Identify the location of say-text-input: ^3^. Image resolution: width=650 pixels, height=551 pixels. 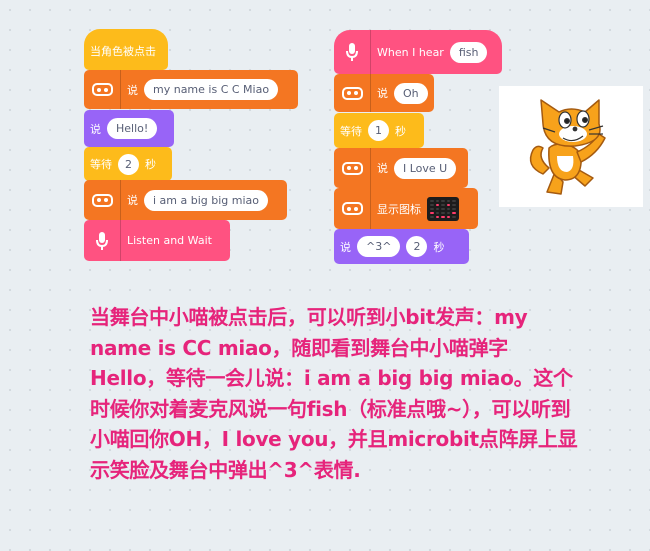
(379, 246).